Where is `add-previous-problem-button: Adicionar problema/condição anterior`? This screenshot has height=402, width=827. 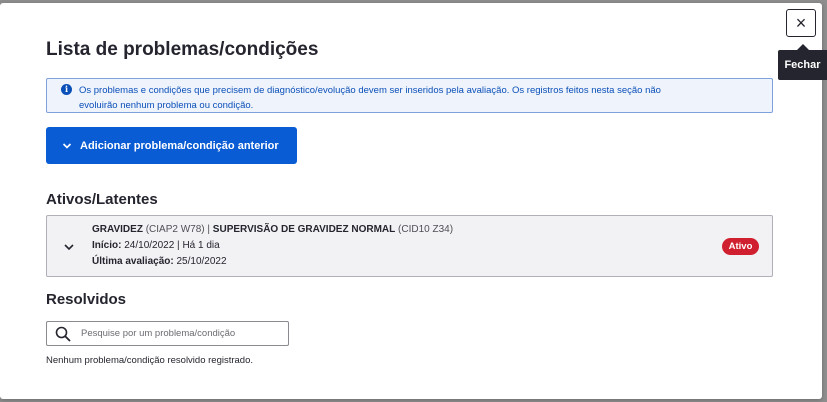 add-previous-problem-button: Adicionar problema/condição anterior is located at coordinates (171, 145).